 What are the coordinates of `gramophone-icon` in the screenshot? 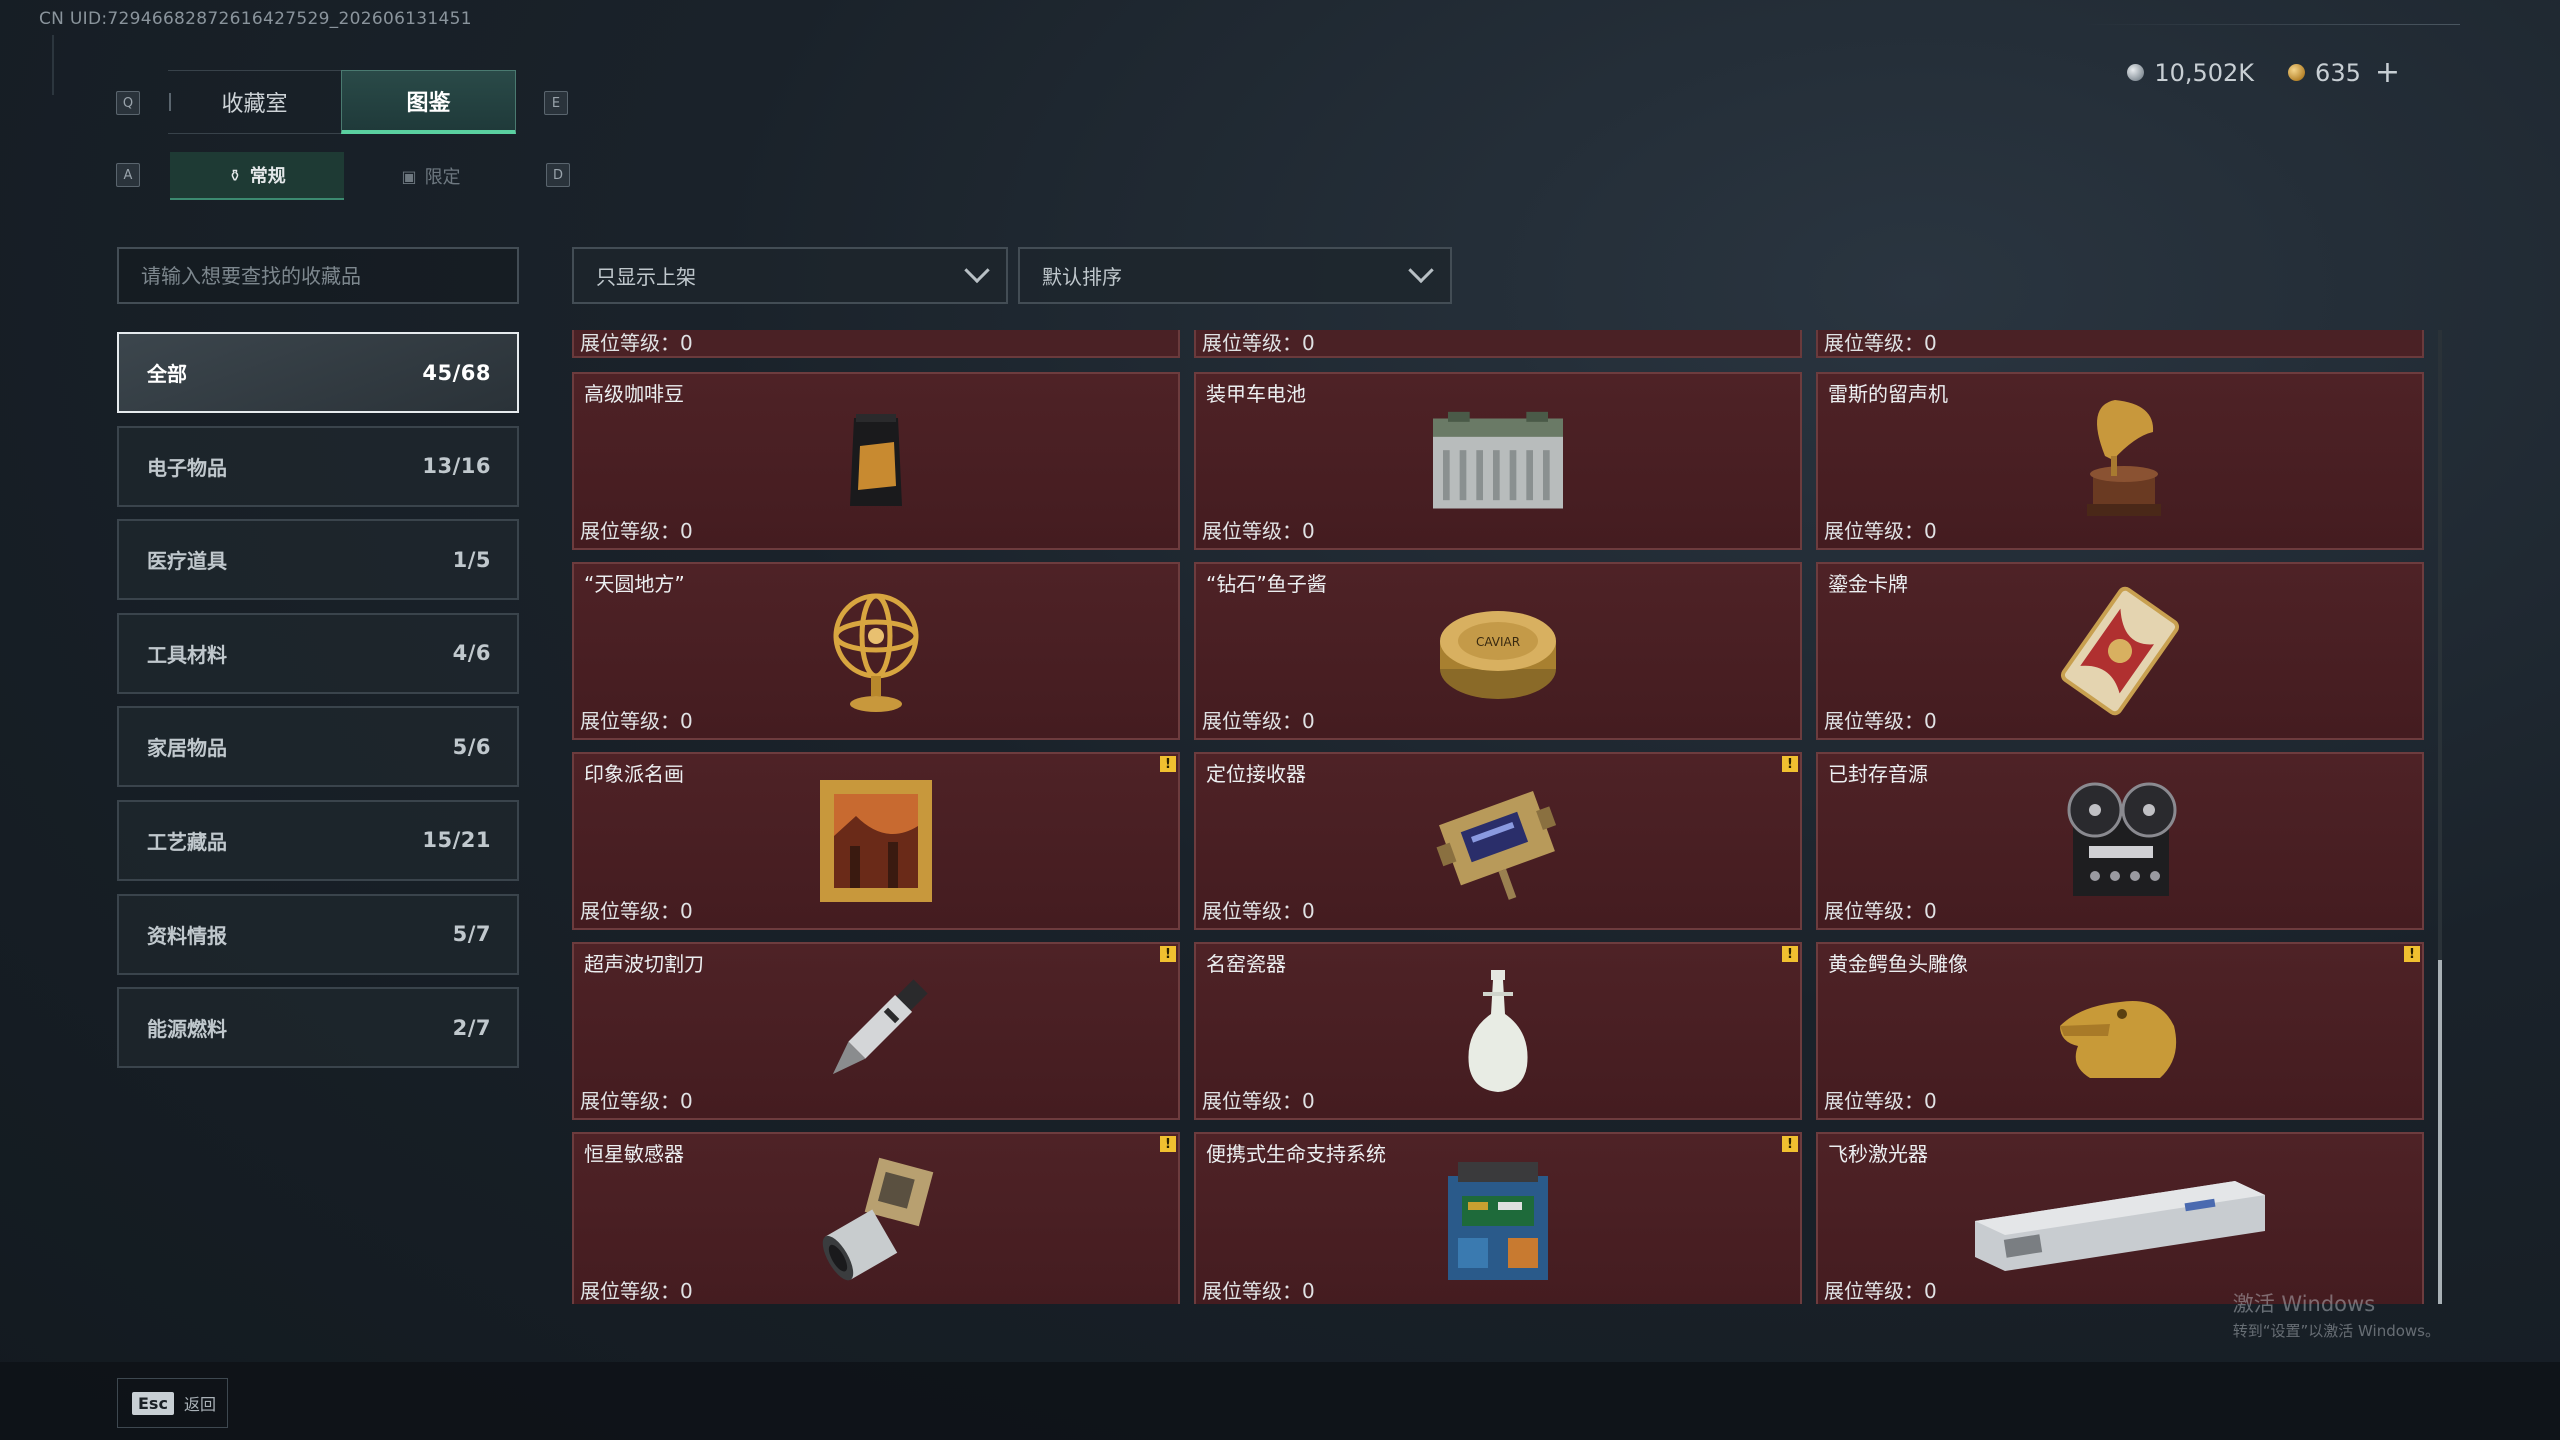 It's located at (2120, 461).